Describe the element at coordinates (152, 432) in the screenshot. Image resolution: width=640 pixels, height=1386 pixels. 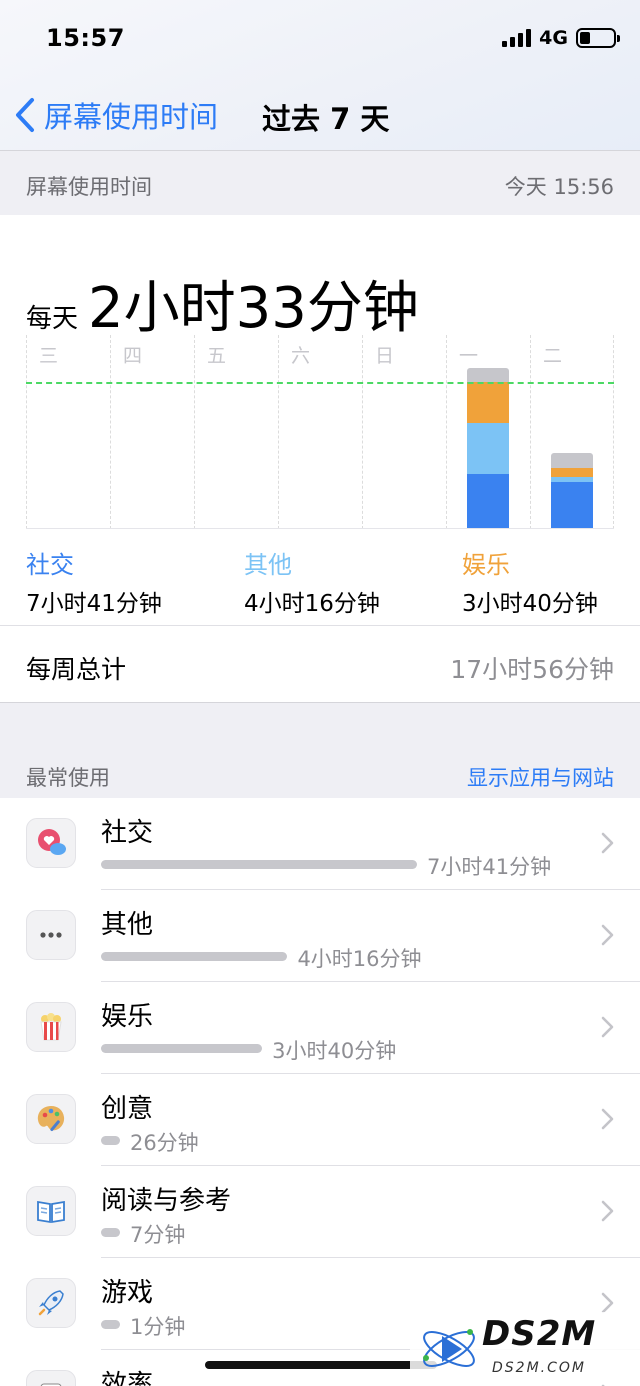
I see `chart-day-column: 四` at that location.